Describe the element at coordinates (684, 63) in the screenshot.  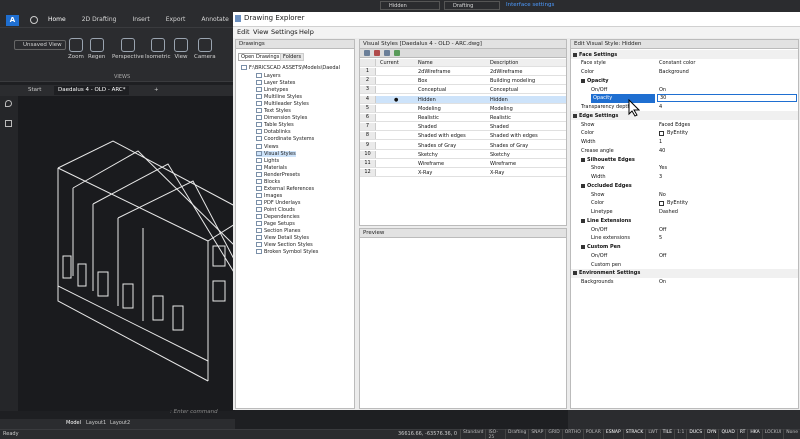
I see `property-row: Face style Constant color` at that location.